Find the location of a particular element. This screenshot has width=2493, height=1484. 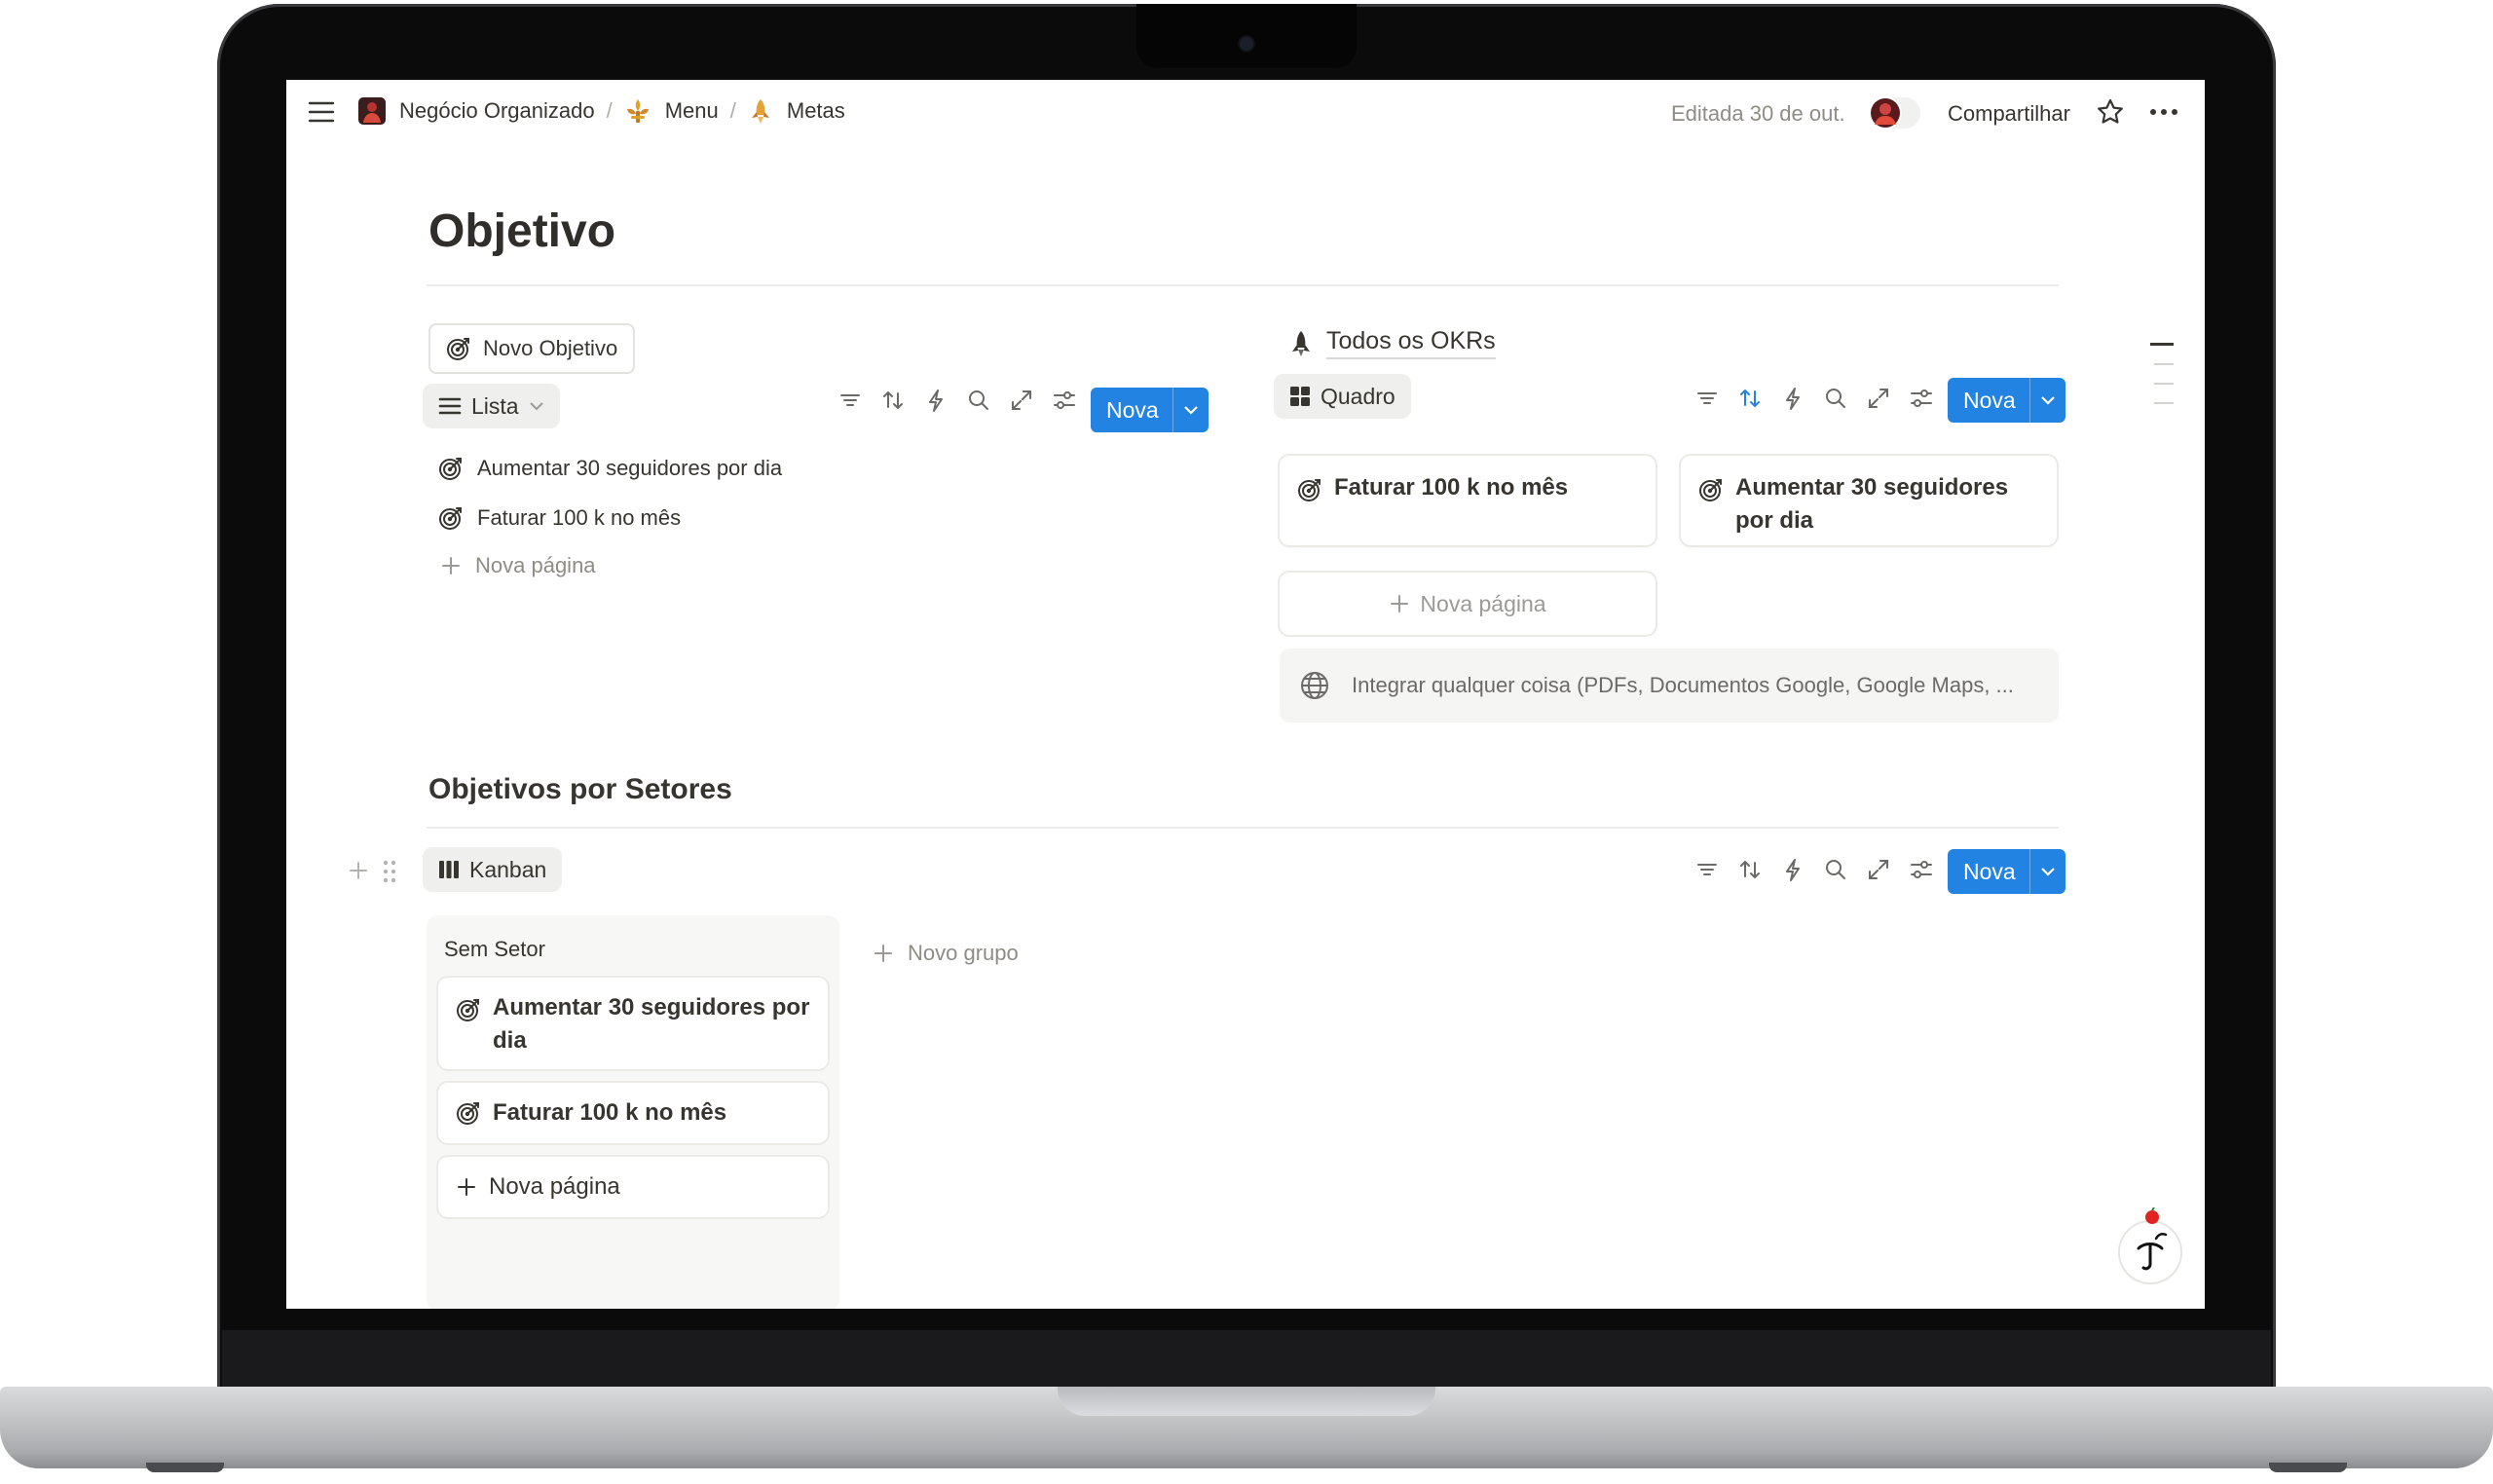

camera-icon is located at coordinates (1247, 44).